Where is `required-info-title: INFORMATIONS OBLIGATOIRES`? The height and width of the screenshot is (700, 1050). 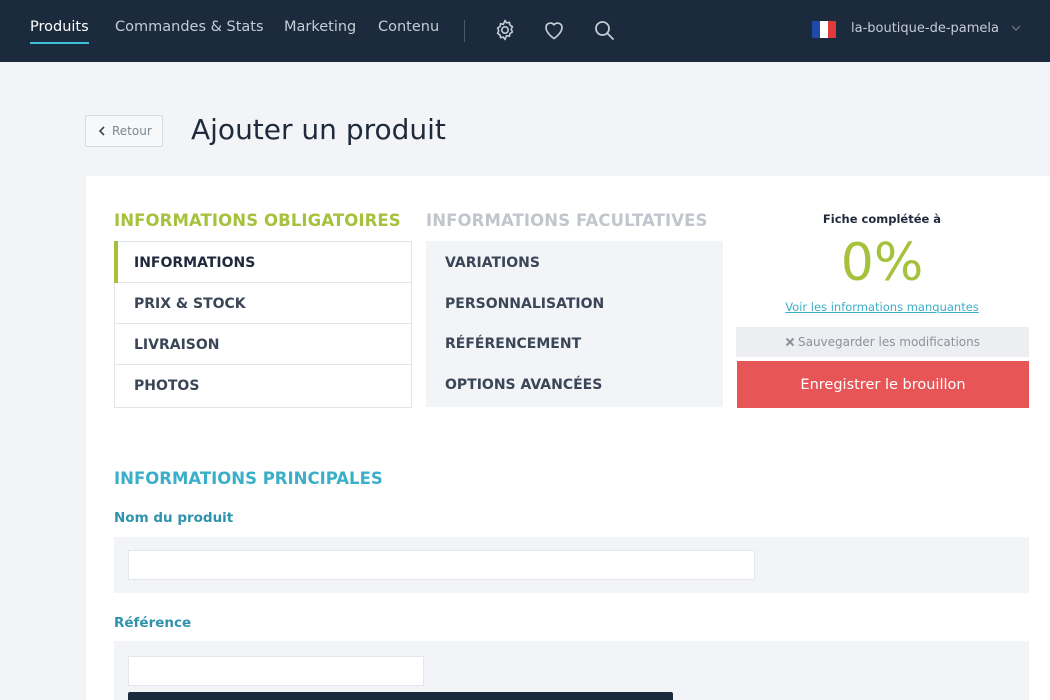
required-info-title: INFORMATIONS OBLIGATOIRES is located at coordinates (257, 220).